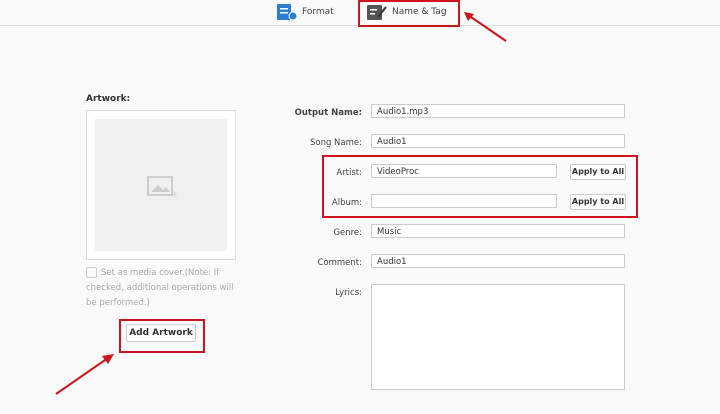 This screenshot has height=414, width=720. Describe the element at coordinates (108, 99) in the screenshot. I see `artwork-label: Artwork:` at that location.